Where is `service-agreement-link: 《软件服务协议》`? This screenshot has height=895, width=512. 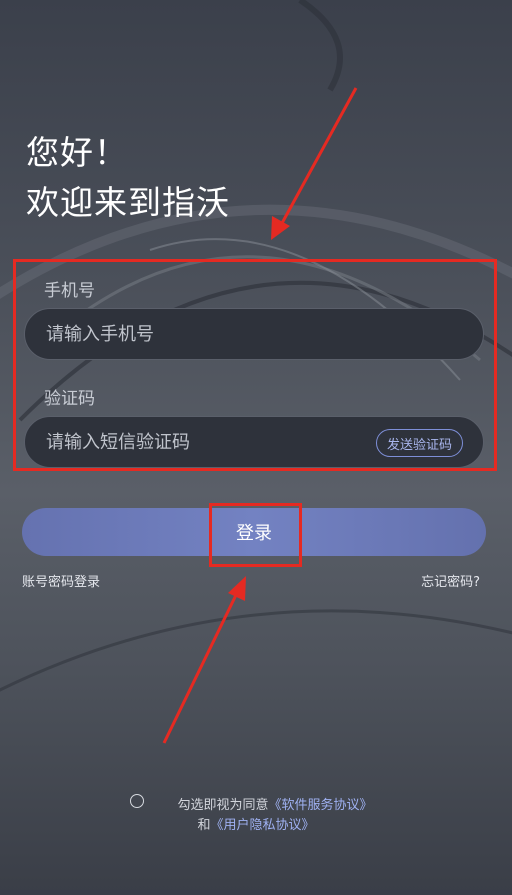
service-agreement-link: 《软件服务协议》 is located at coordinates (321, 805).